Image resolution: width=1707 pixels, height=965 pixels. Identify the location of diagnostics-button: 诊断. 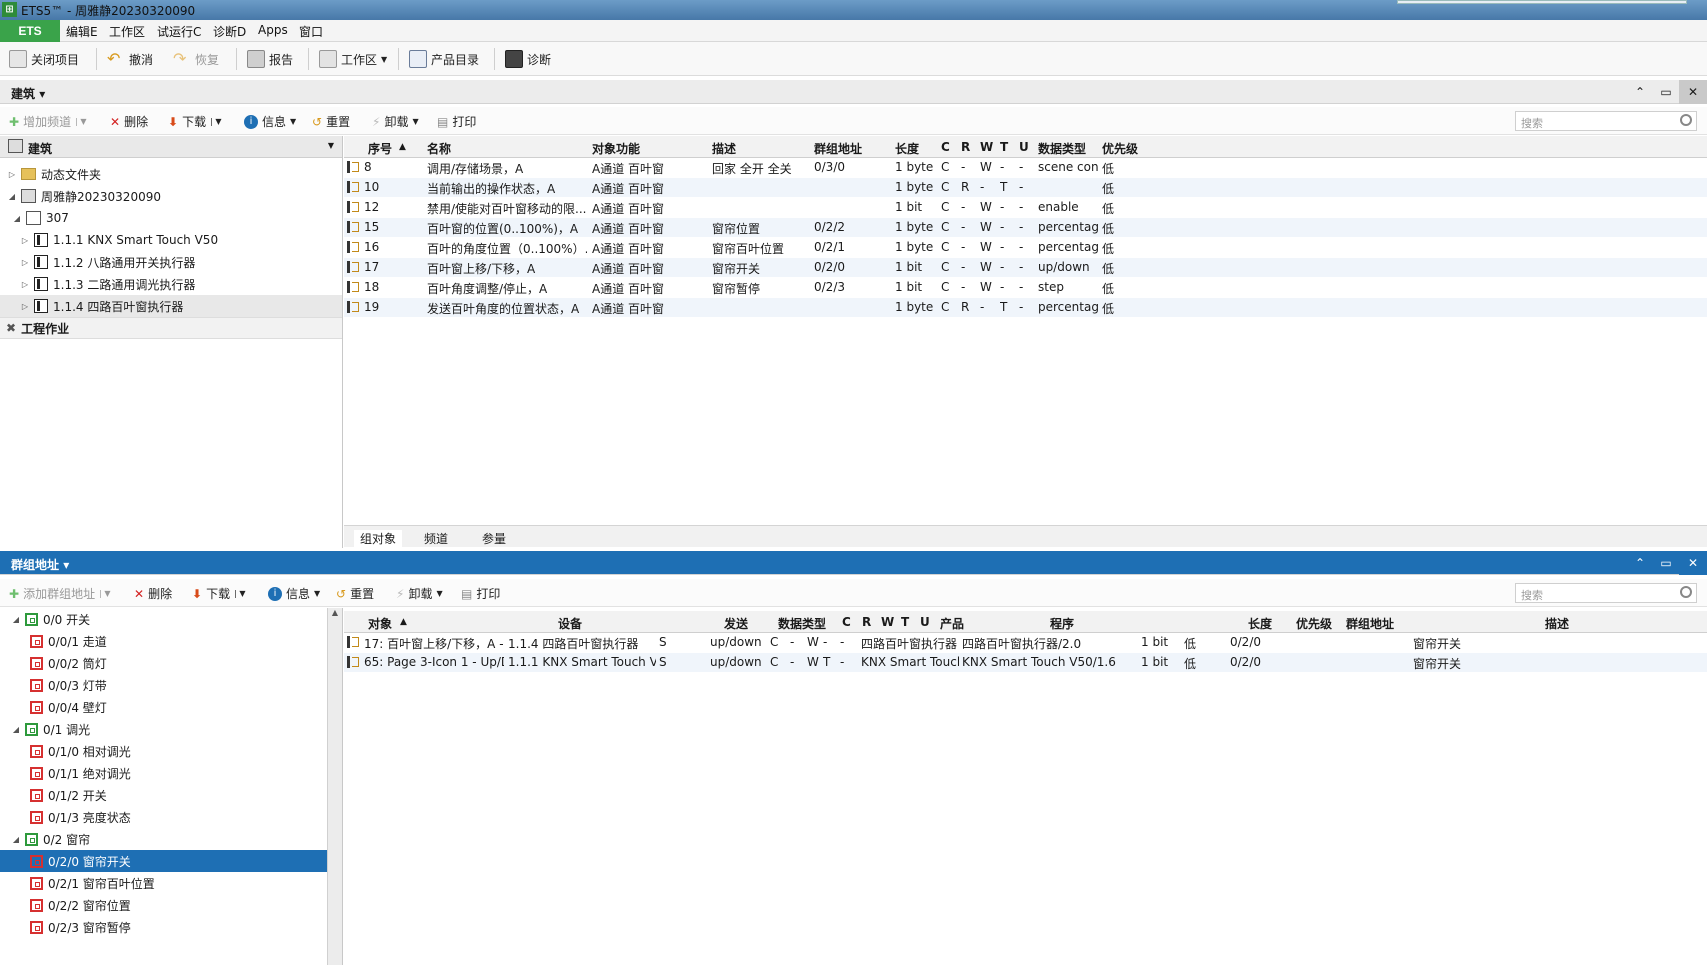
(528, 59).